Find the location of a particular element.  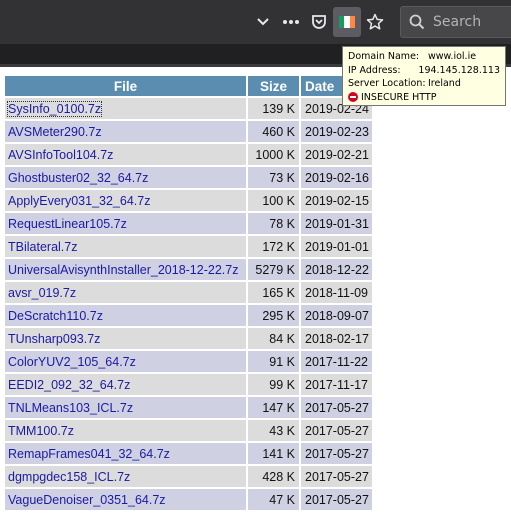

file-link: dgmpgdec158_ICL.7z is located at coordinates (69, 477).